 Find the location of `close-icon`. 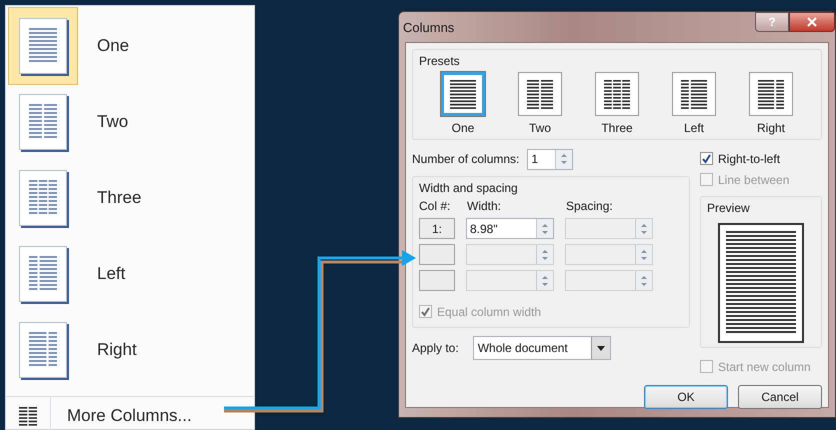

close-icon is located at coordinates (812, 22).